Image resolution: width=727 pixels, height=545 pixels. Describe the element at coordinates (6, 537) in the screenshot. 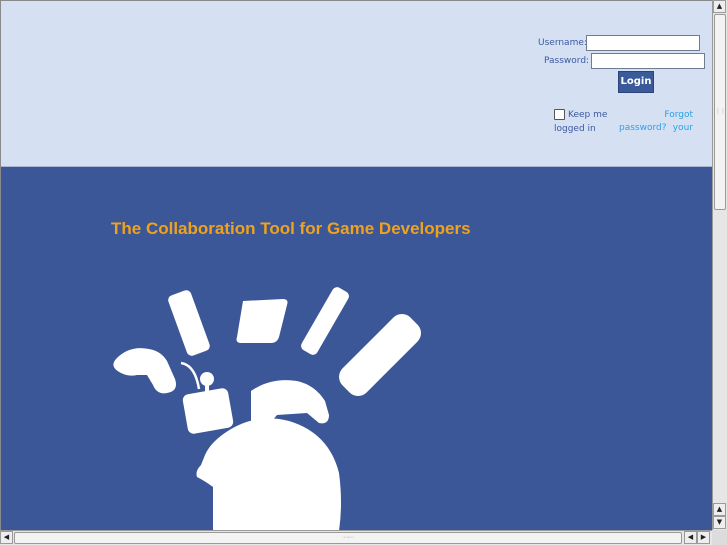

I see `scroll-left-icon: ◀` at that location.